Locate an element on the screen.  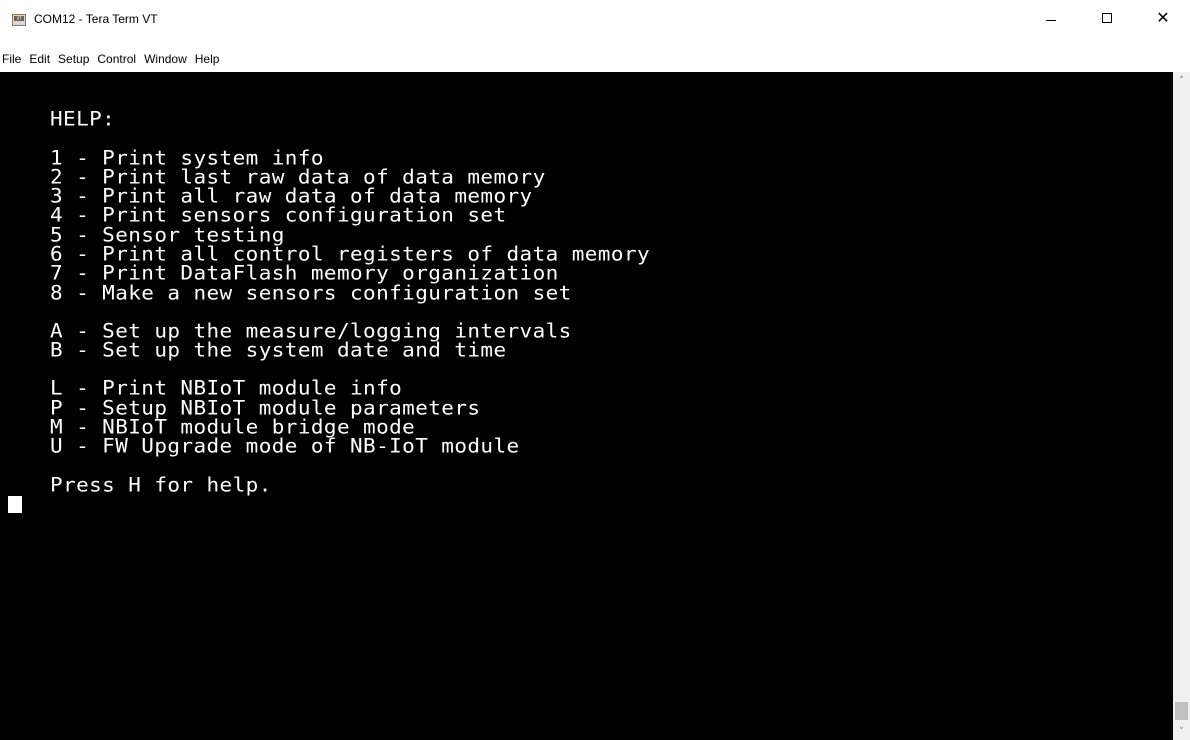
teraterm-vt-icon: VT is located at coordinates (19, 20).